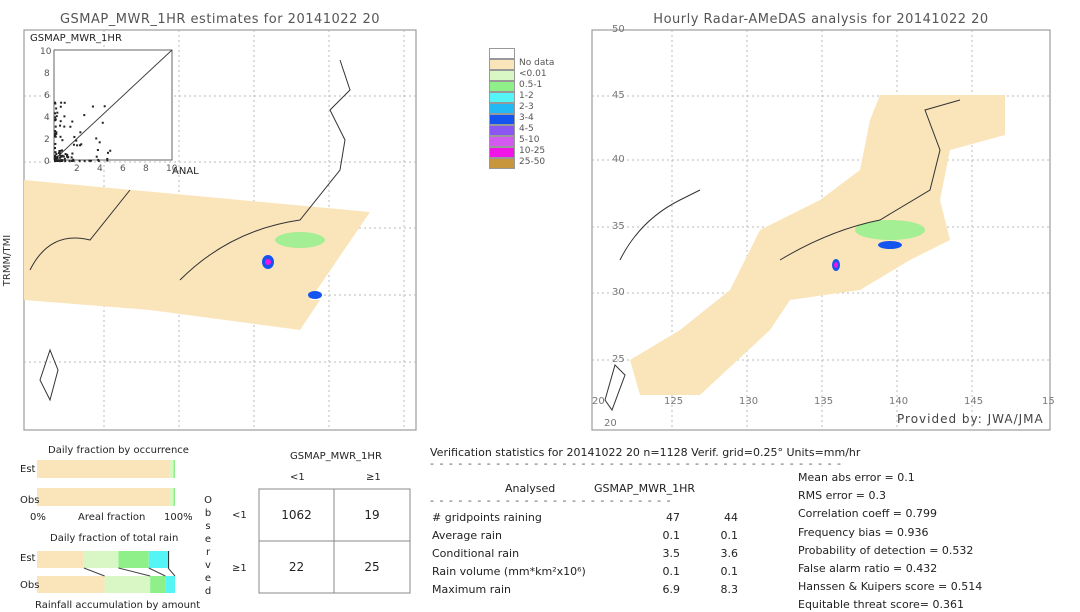  Describe the element at coordinates (47, 96) in the screenshot. I see `inset-y-tick: 6` at that location.